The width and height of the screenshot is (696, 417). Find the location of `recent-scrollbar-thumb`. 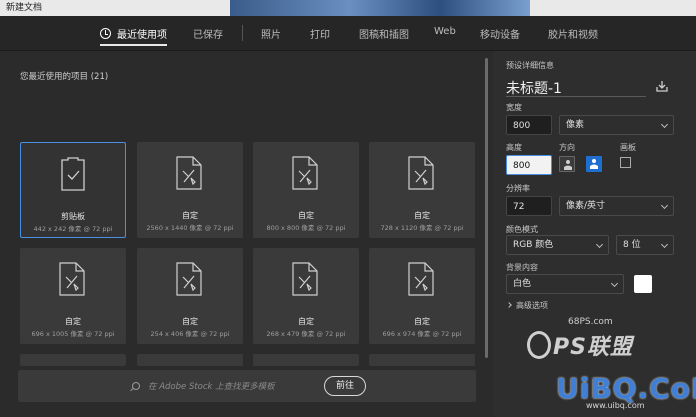

recent-scrollbar-thumb is located at coordinates (486, 208).